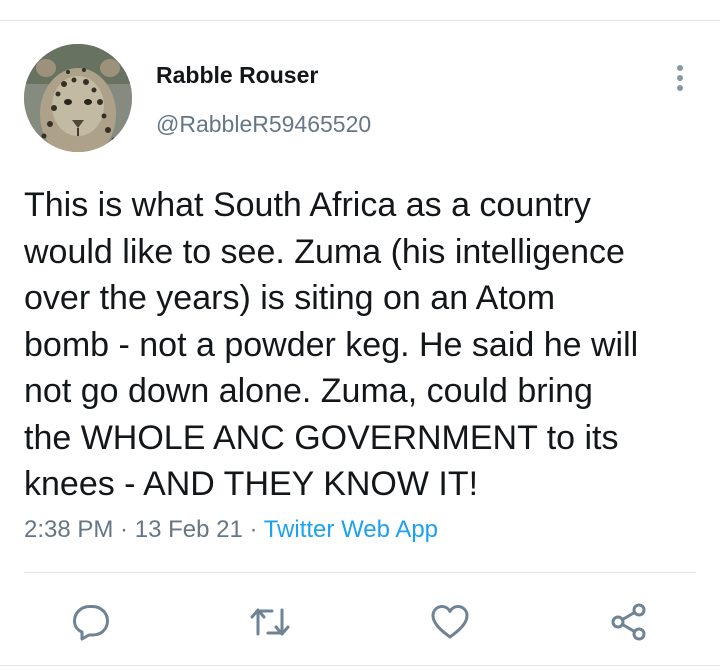 The image size is (720, 671). What do you see at coordinates (237, 75) in the screenshot?
I see `author-display-name: Rabble Rouser` at bounding box center [237, 75].